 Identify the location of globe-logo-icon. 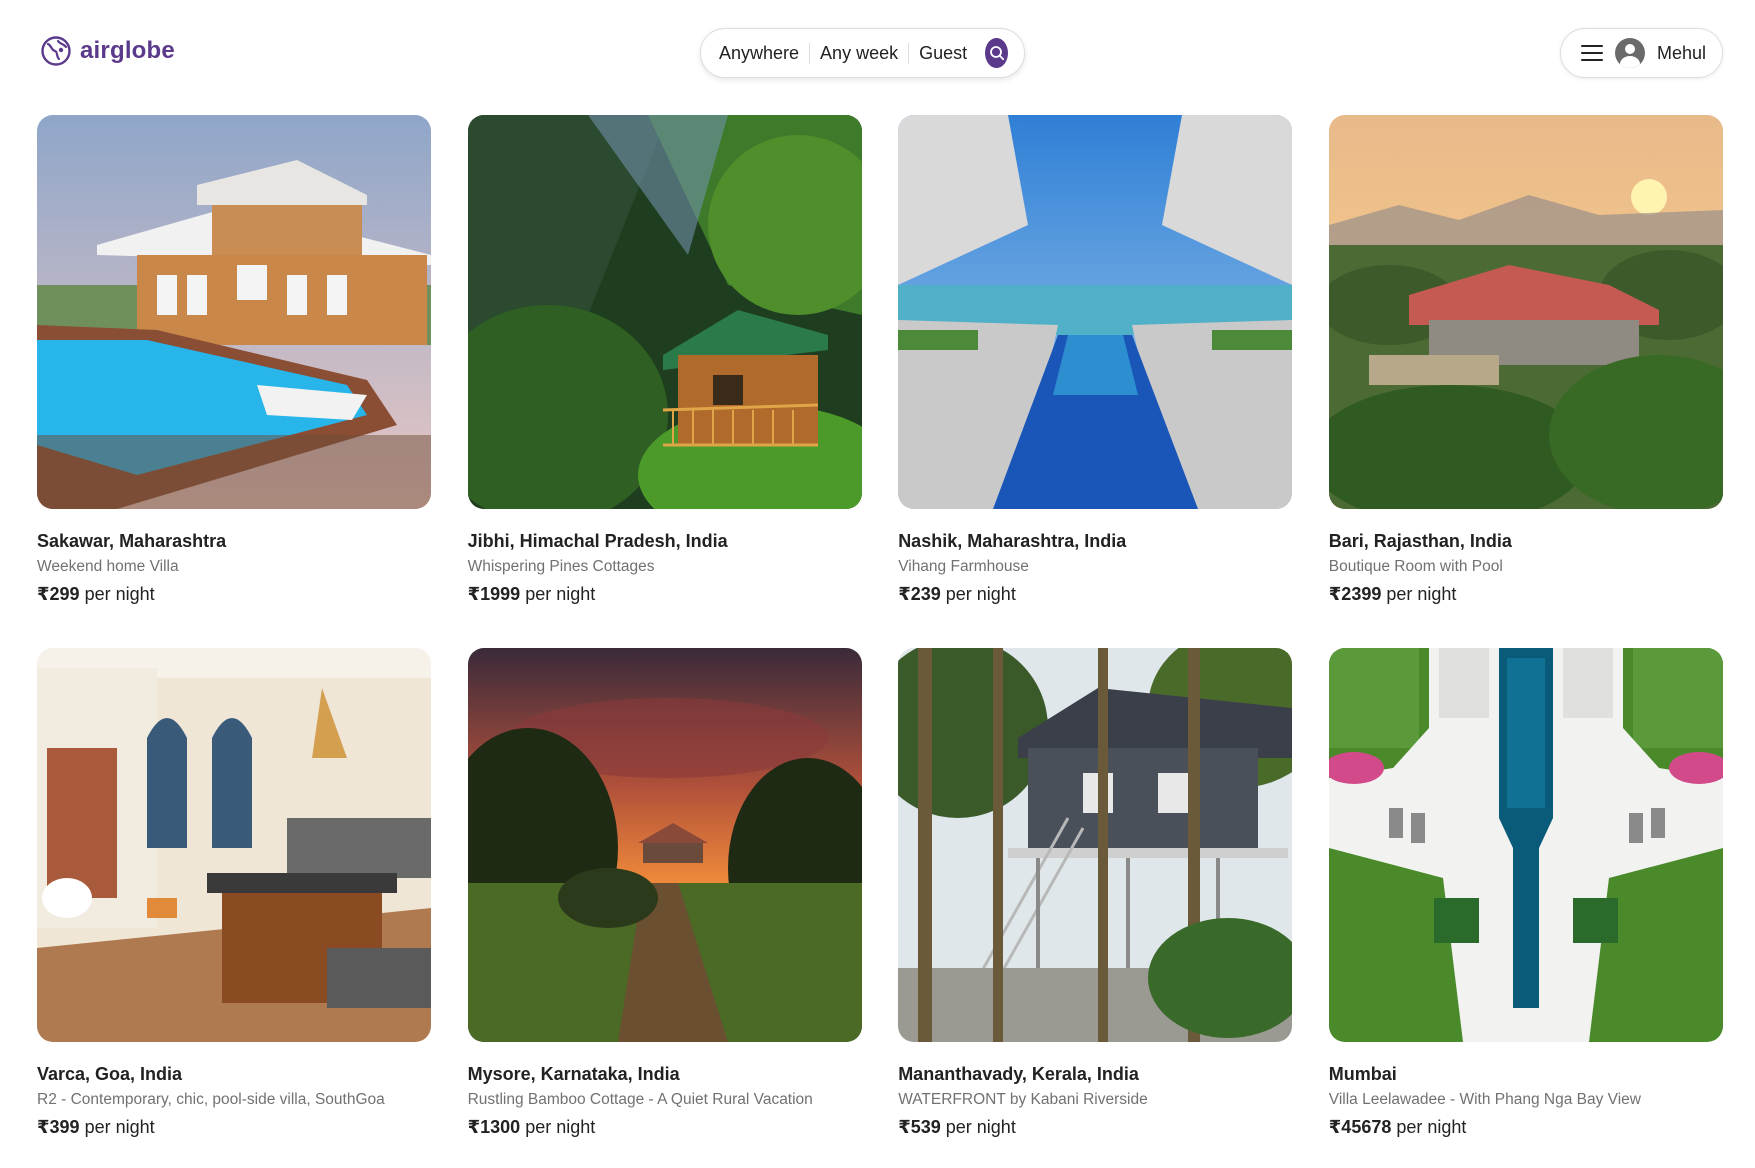
(56, 51).